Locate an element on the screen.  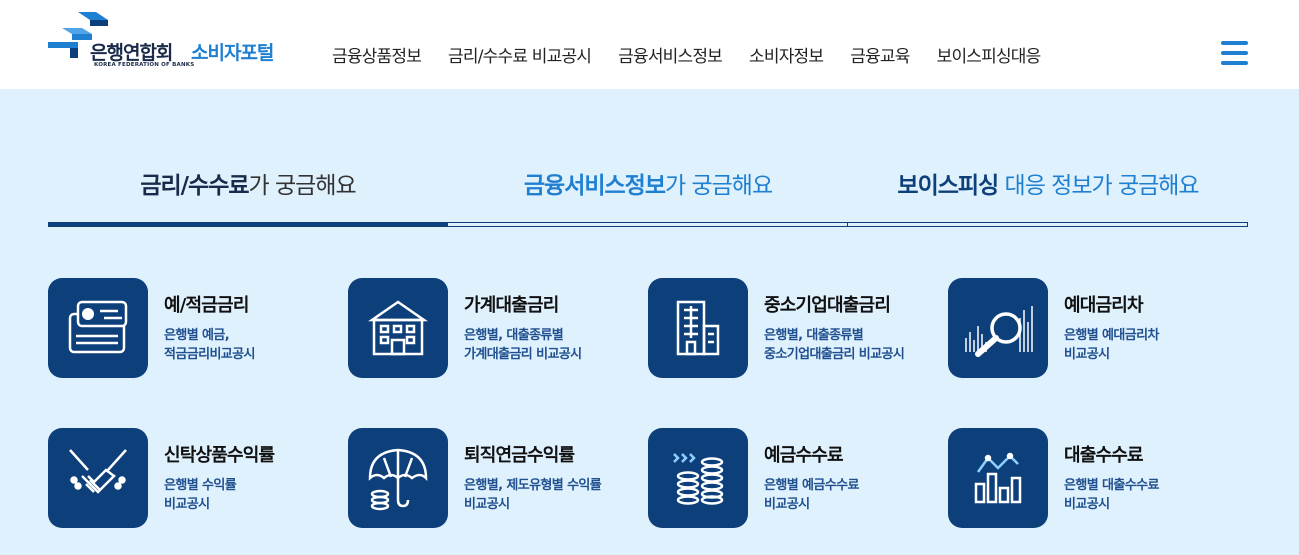
nav-rate-fee-comparison: 금리/수수료 비교공시 is located at coordinates (520, 54).